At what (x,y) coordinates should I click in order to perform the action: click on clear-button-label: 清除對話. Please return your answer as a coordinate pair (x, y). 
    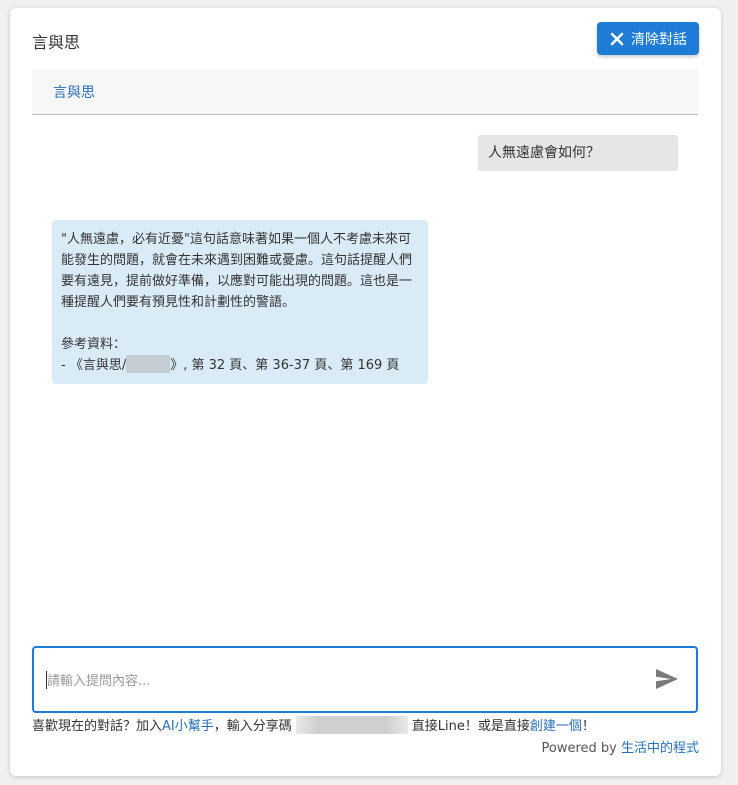
    Looking at the image, I should click on (659, 39).